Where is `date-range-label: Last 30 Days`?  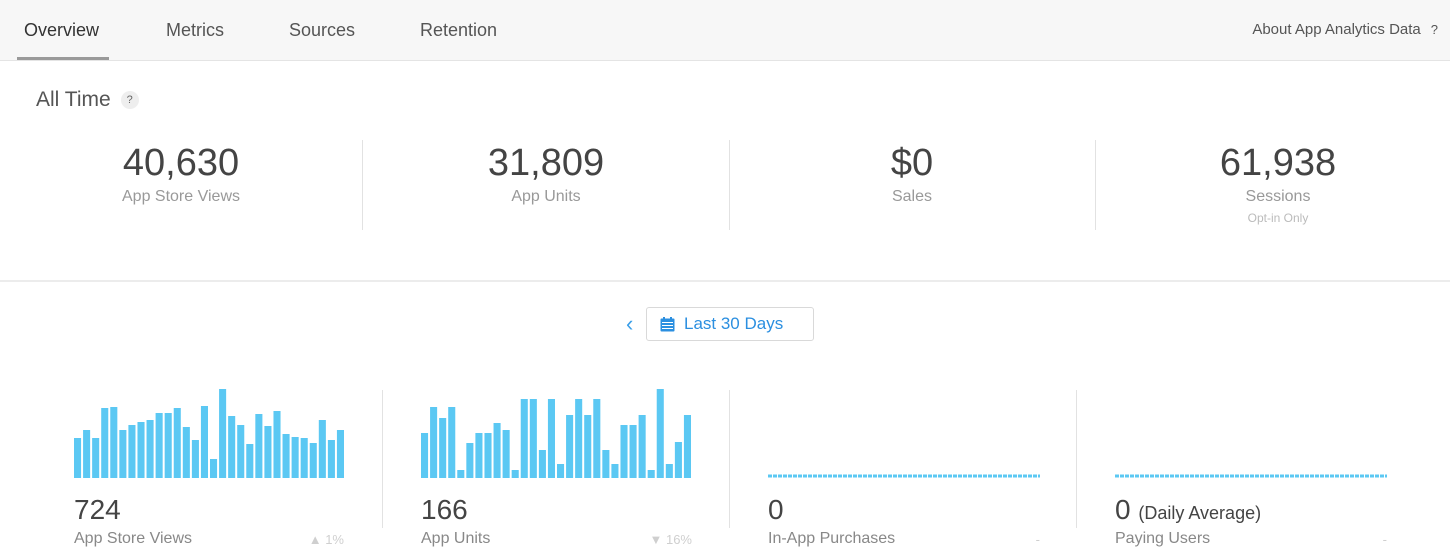 date-range-label: Last 30 Days is located at coordinates (734, 323).